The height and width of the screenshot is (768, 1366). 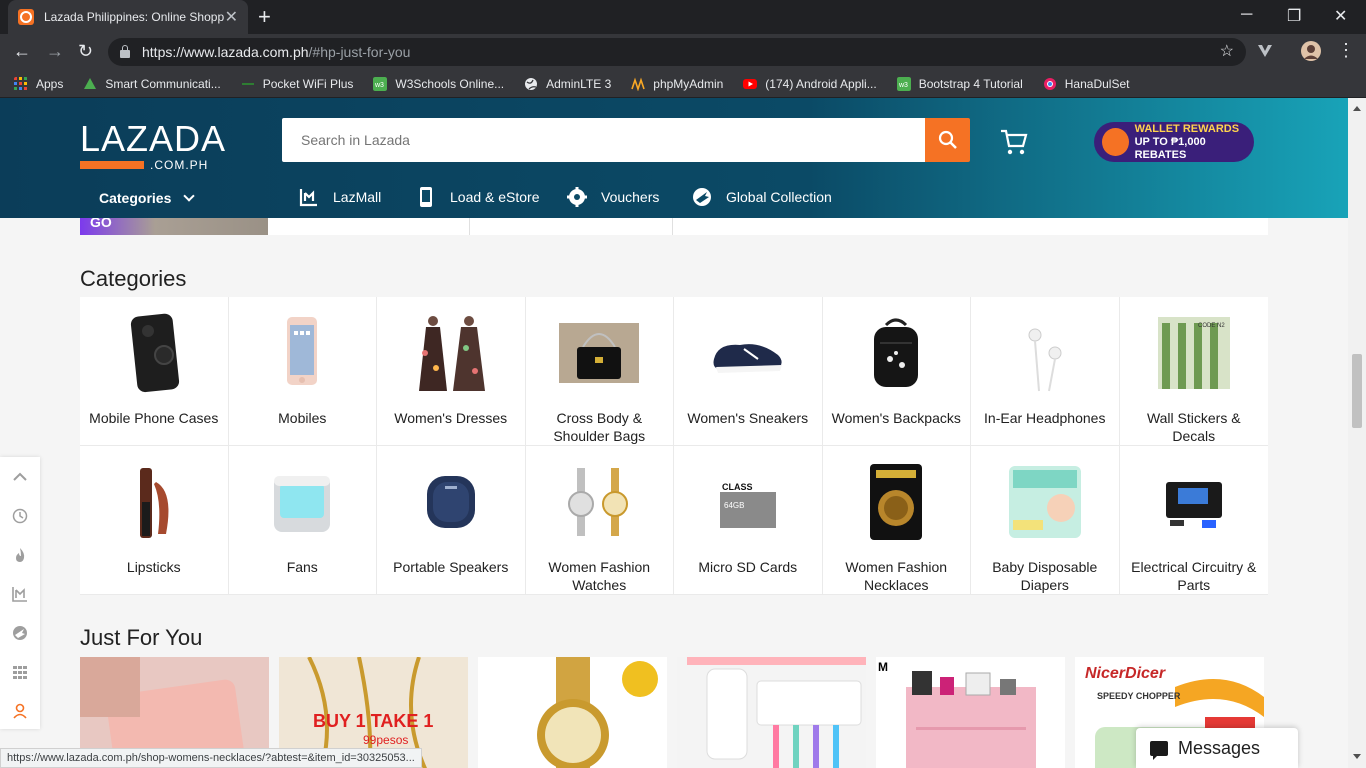 I want to click on watch-icon, so click(x=598, y=502).